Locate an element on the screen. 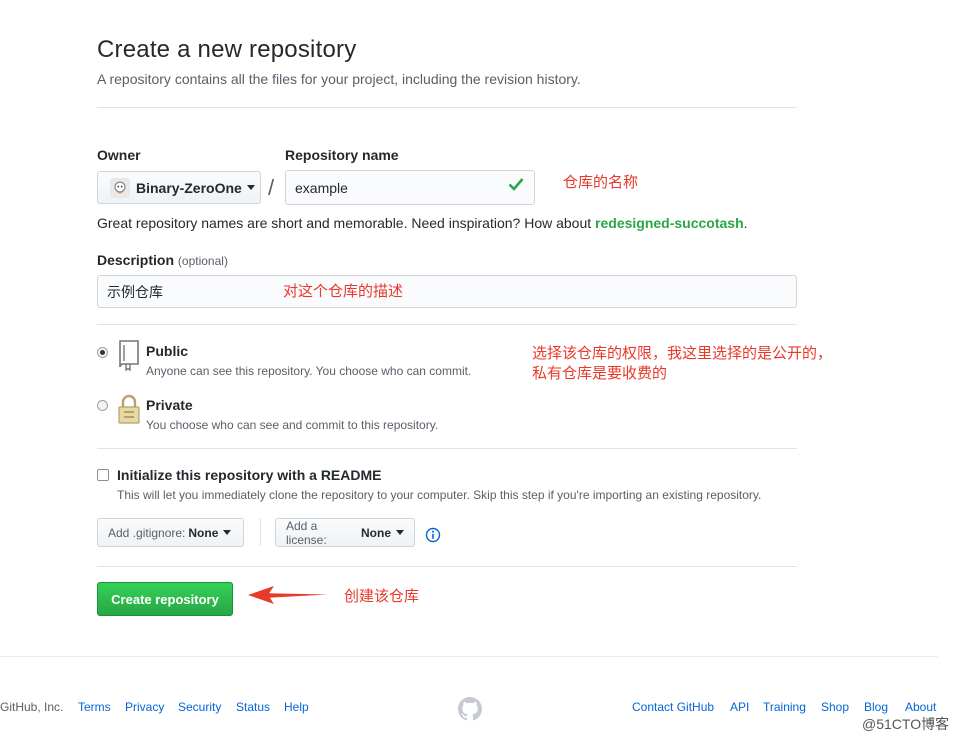  suggested-name-link: redesigned-succotash is located at coordinates (669, 223).